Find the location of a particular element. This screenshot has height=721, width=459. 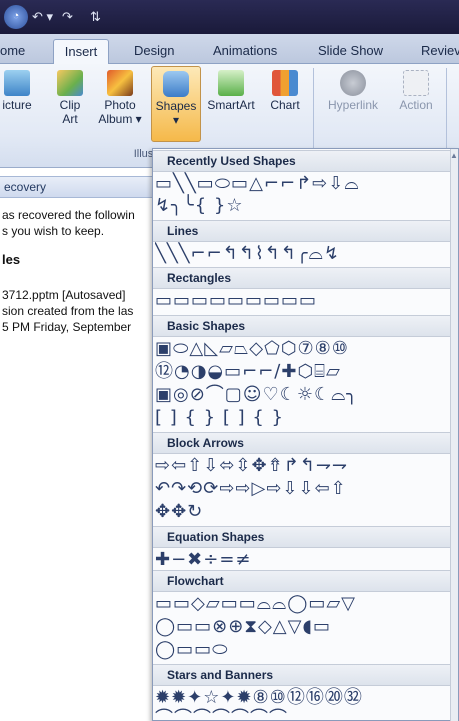

shape-row: ⑫◔◑◒▭⌐⌐∕✚⬡⌸▱ is located at coordinates (303, 372).